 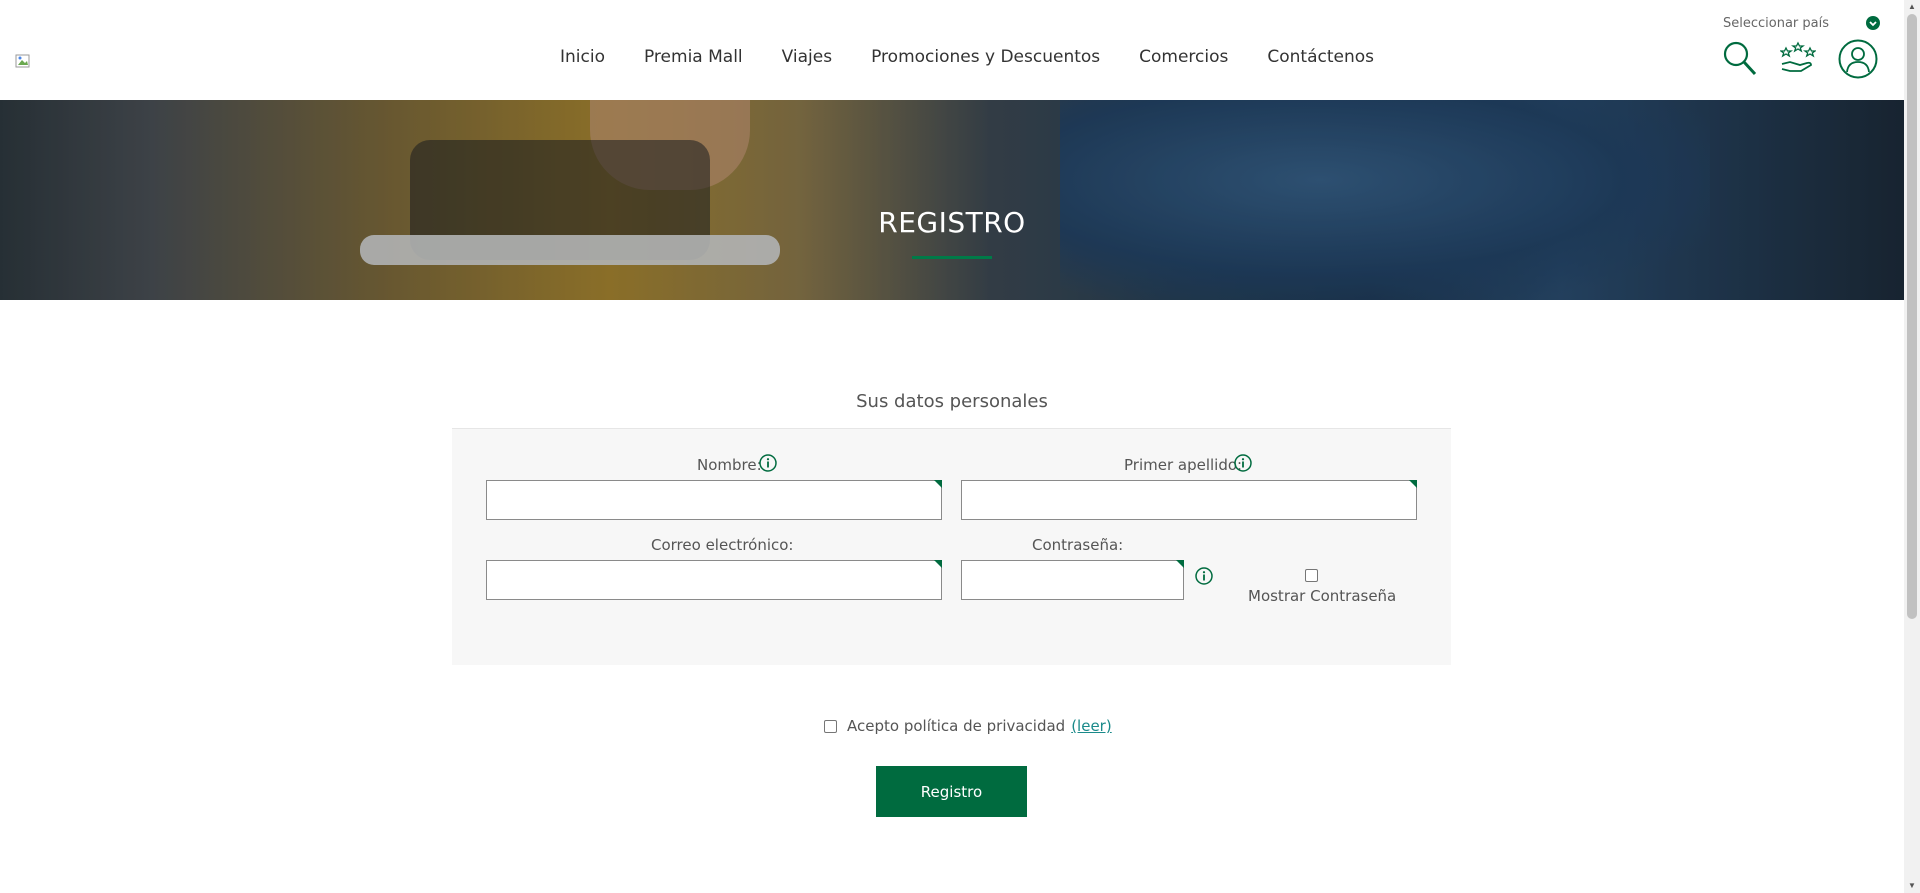 I want to click on password-label: Contraseña:, so click(x=1078, y=545).